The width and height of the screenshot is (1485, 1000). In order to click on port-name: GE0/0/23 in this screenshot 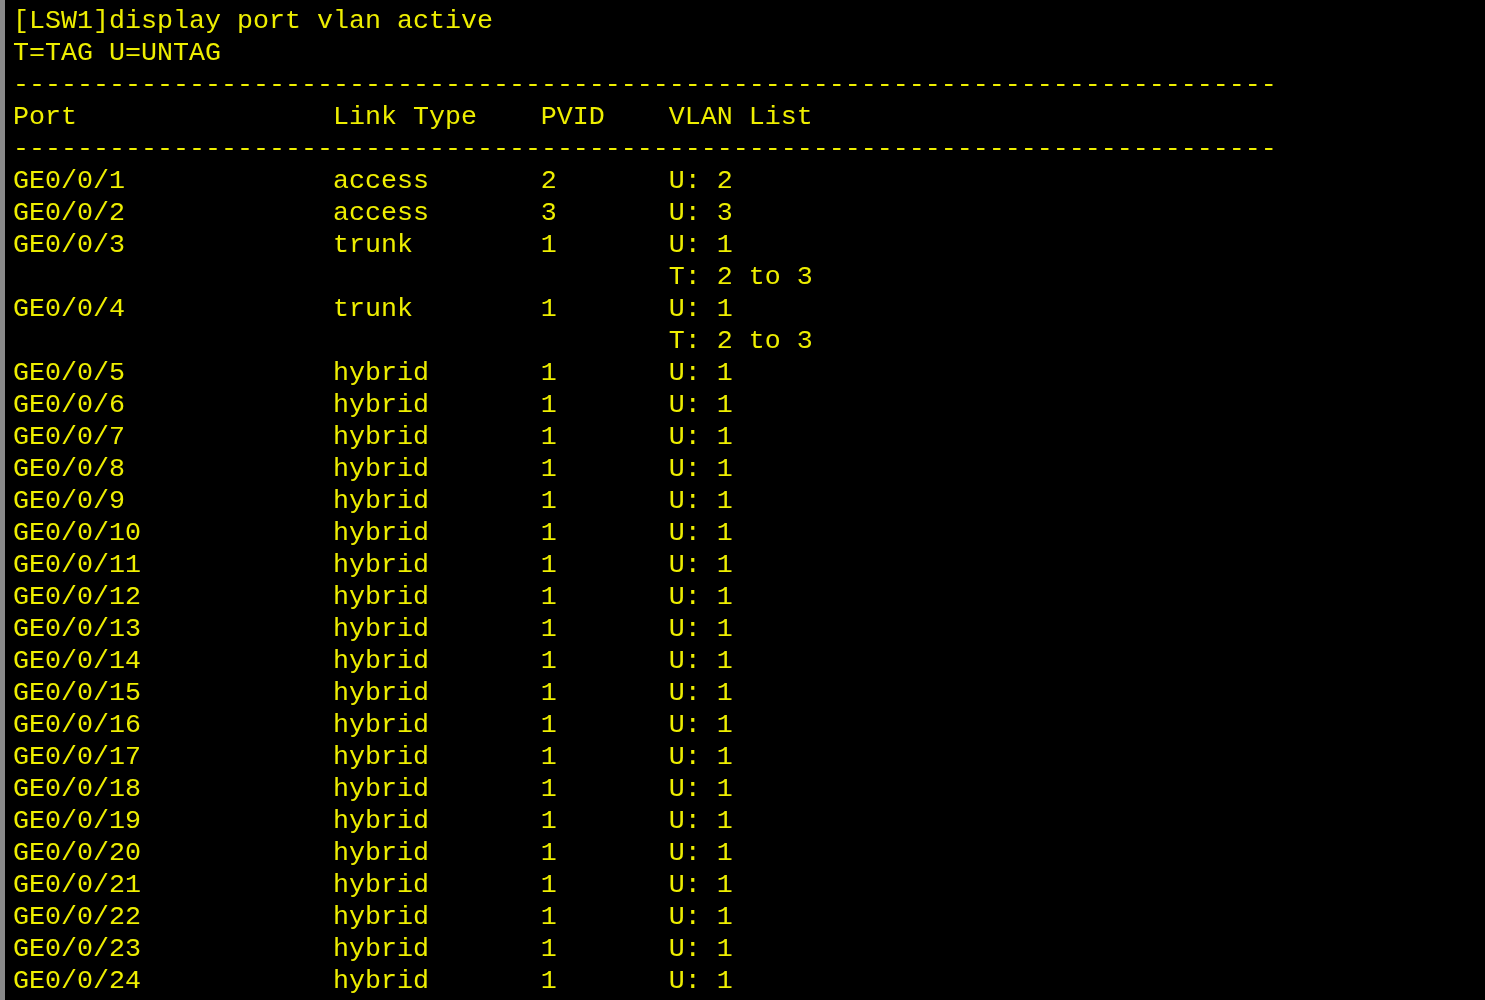, I will do `click(77, 949)`.